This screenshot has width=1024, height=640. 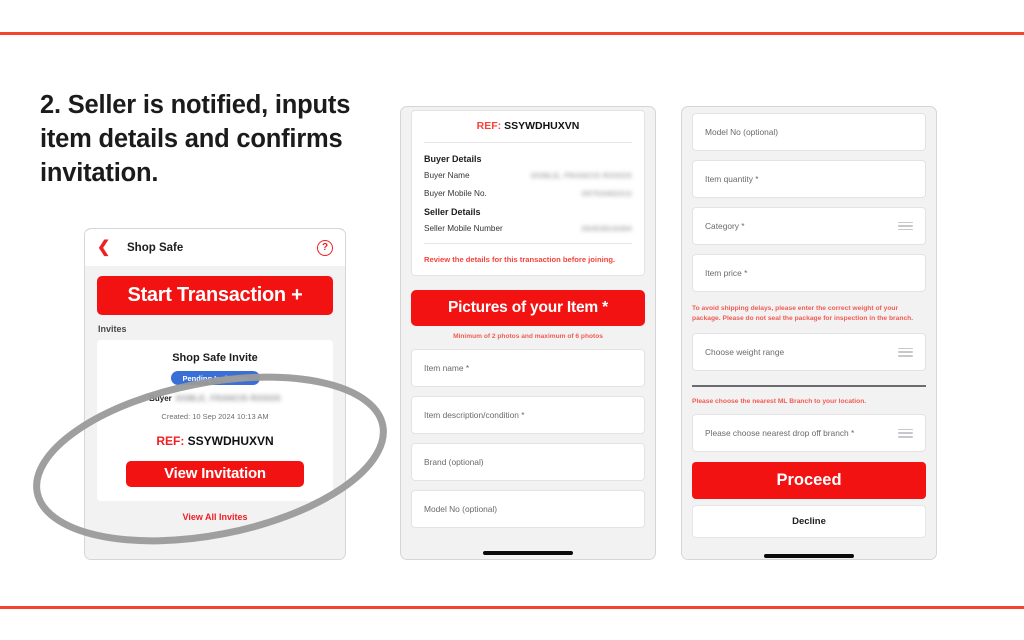 What do you see at coordinates (155, 247) in the screenshot?
I see `app-title: Shop Safe` at bounding box center [155, 247].